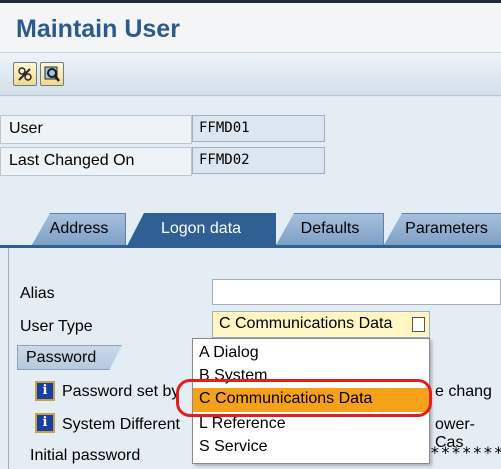 This screenshot has width=501, height=469. What do you see at coordinates (241, 375) in the screenshot?
I see `item-label: System` at bounding box center [241, 375].